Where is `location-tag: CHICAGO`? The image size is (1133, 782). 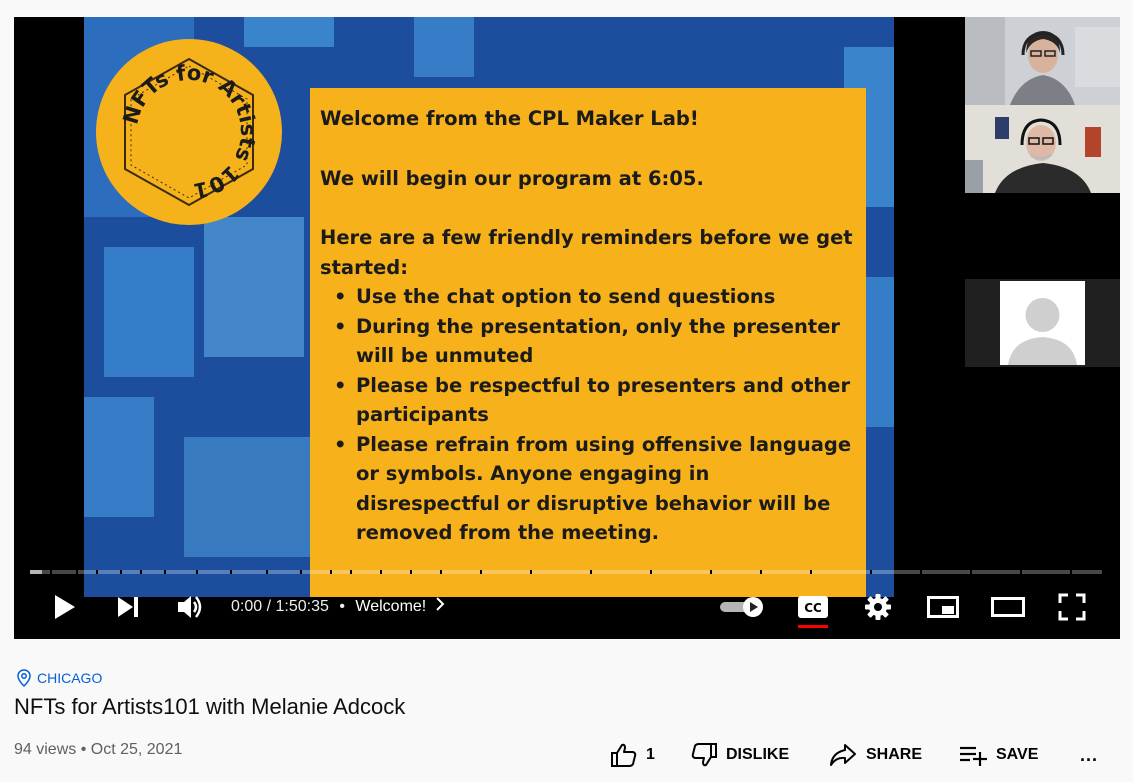
location-tag: CHICAGO is located at coordinates (59, 678).